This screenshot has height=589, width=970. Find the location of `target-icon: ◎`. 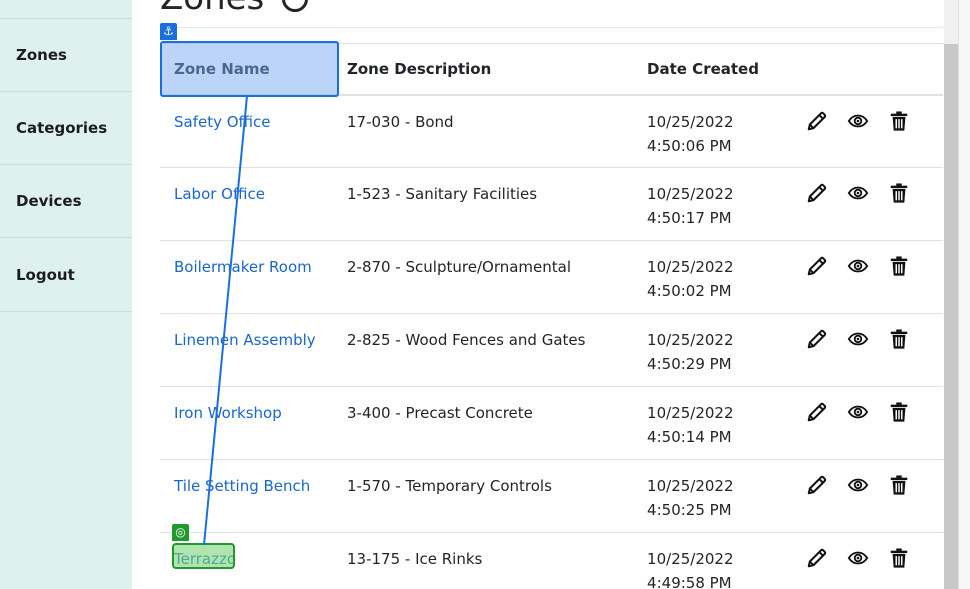

target-icon: ◎ is located at coordinates (180, 532).